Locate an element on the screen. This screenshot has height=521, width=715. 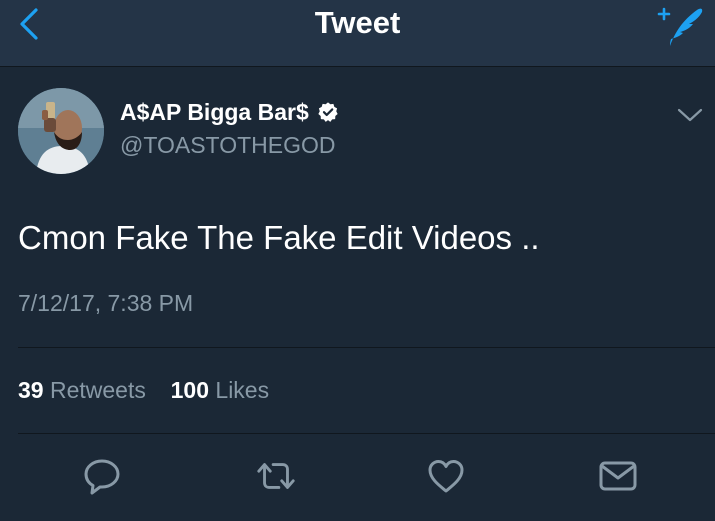
tweet-actions-bar is located at coordinates (357, 476).